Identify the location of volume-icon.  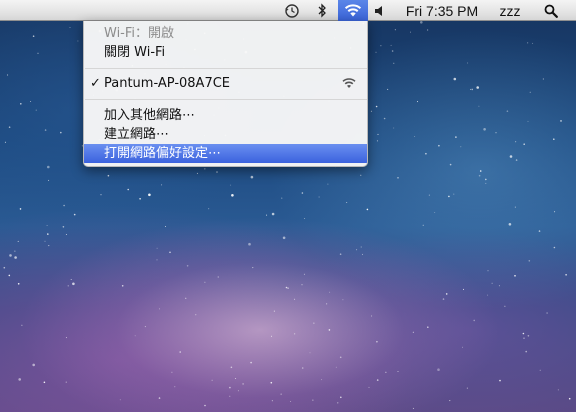
(378, 10).